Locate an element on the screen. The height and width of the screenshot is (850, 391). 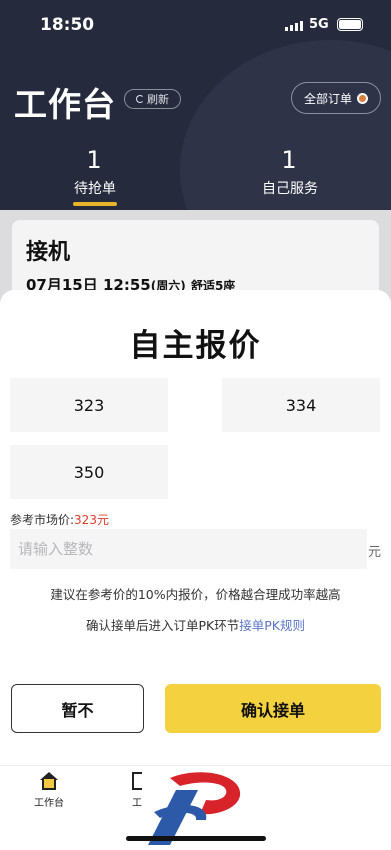
active-tab-indicator is located at coordinates (95, 204).